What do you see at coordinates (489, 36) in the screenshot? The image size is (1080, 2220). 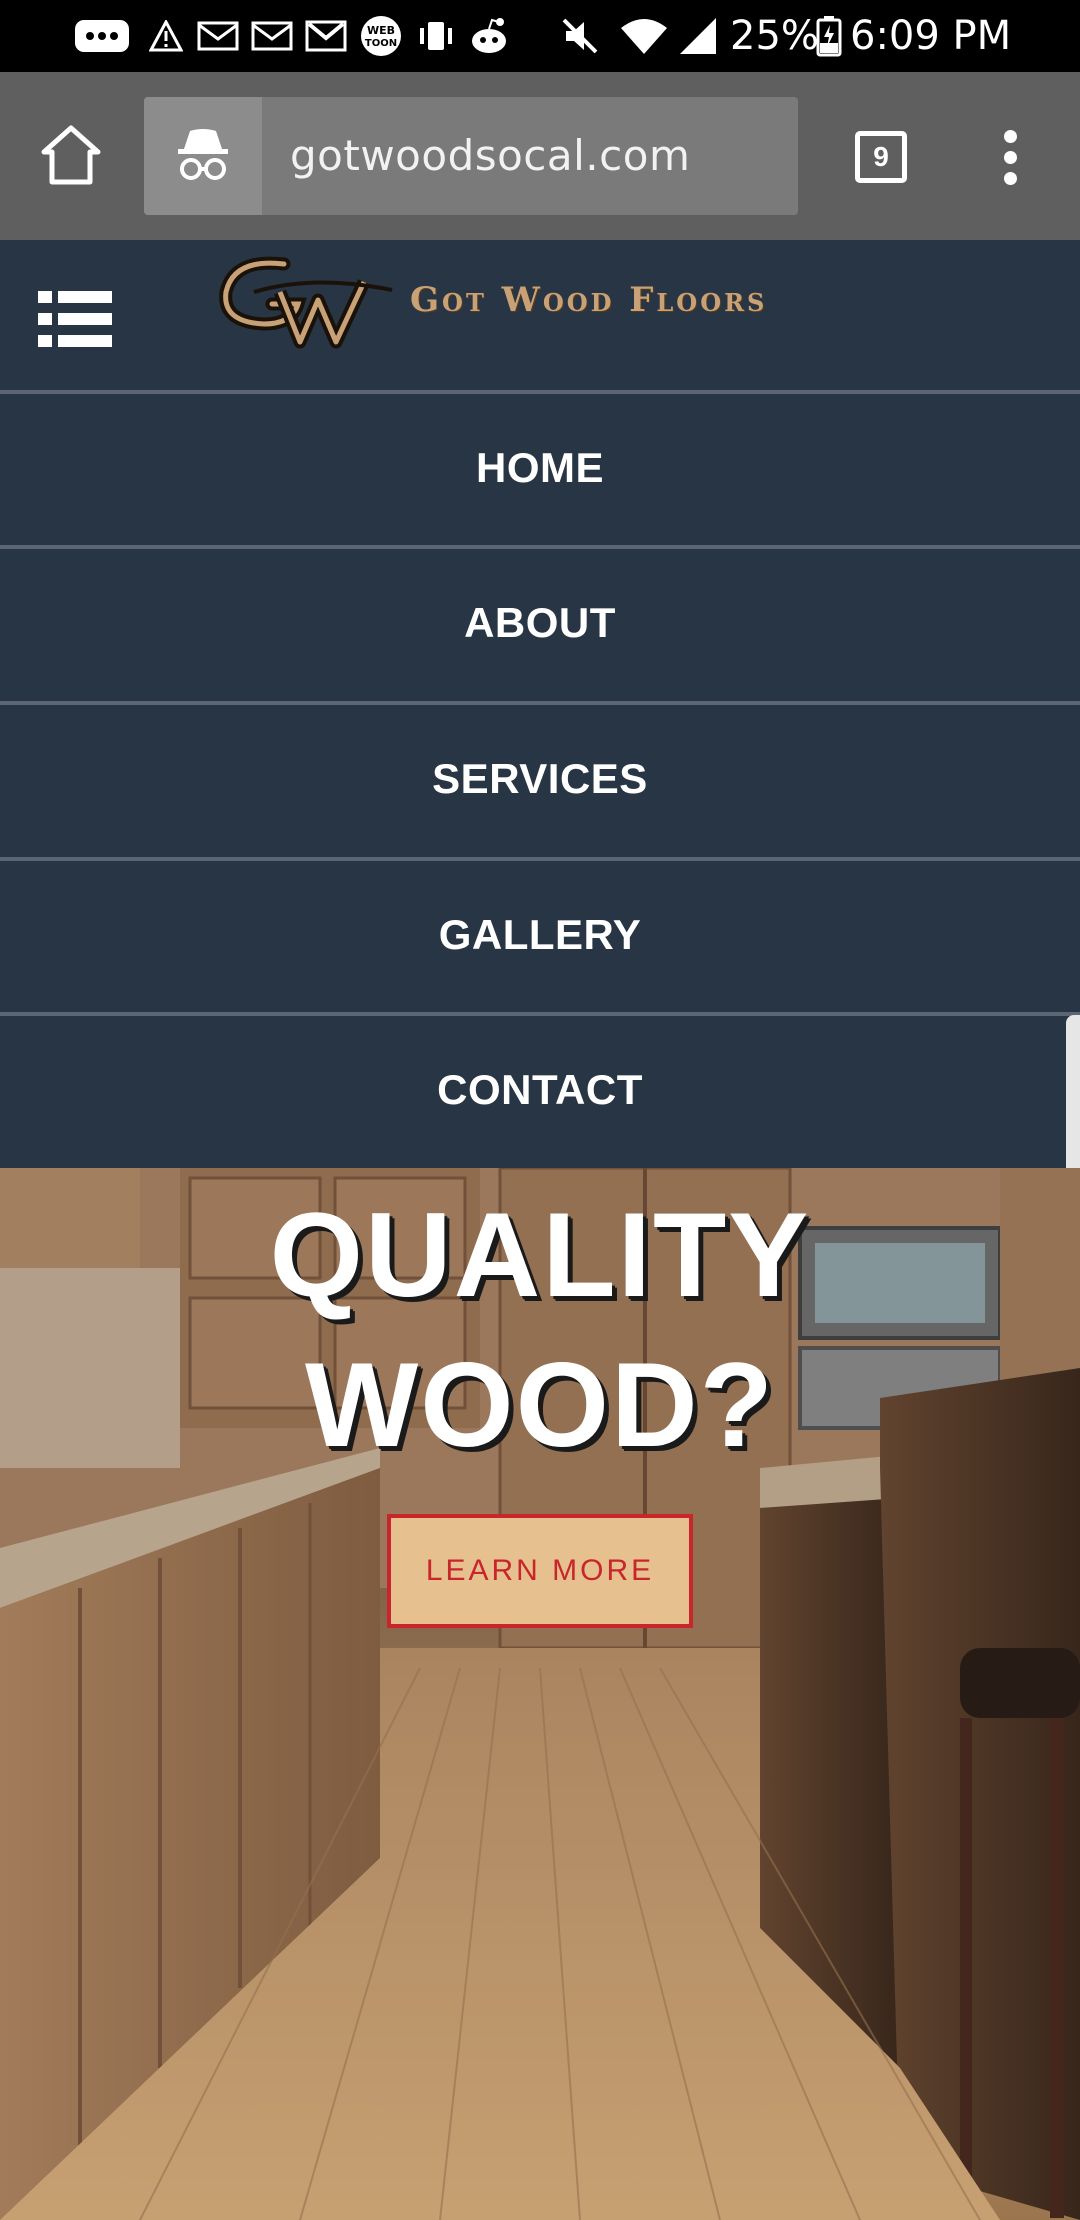 I see `reddit-icon` at bounding box center [489, 36].